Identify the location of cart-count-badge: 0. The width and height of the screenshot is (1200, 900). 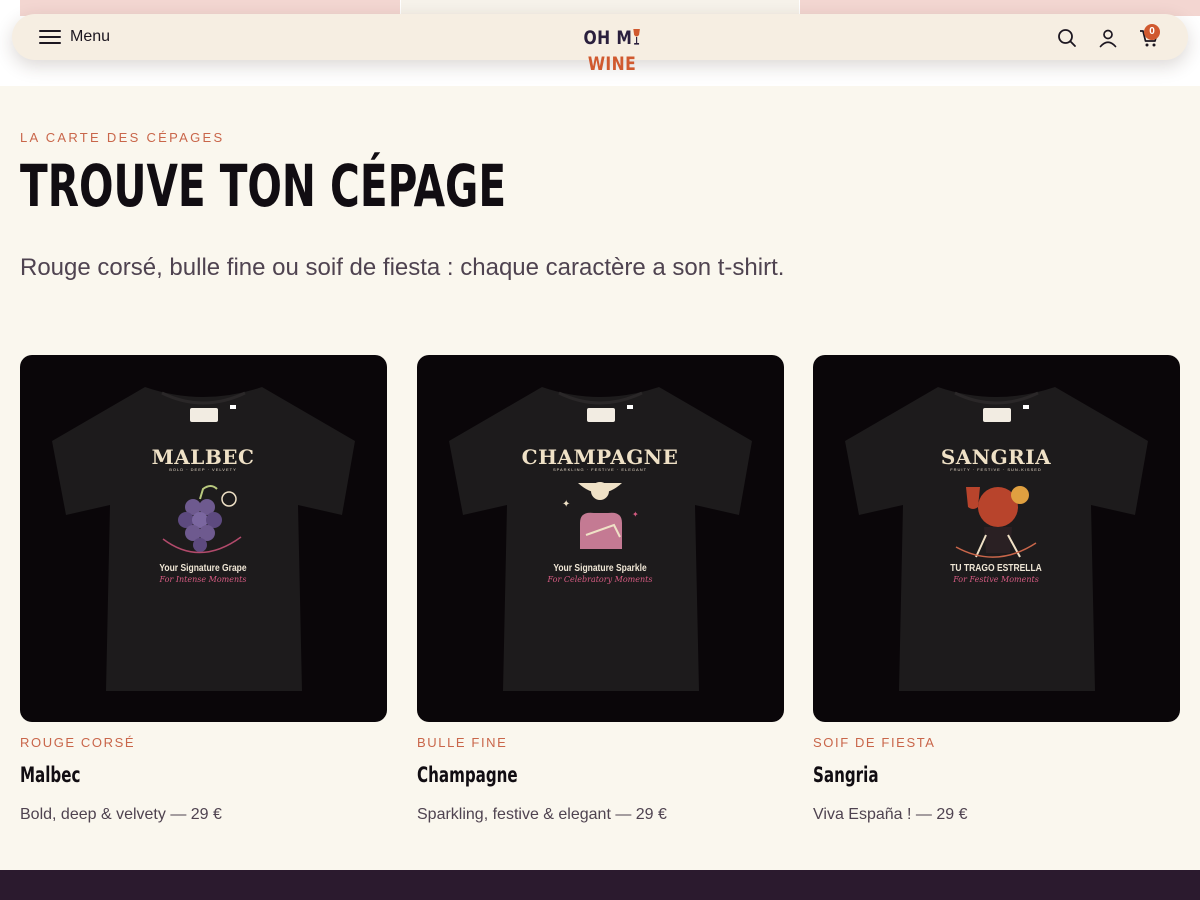
(1152, 32).